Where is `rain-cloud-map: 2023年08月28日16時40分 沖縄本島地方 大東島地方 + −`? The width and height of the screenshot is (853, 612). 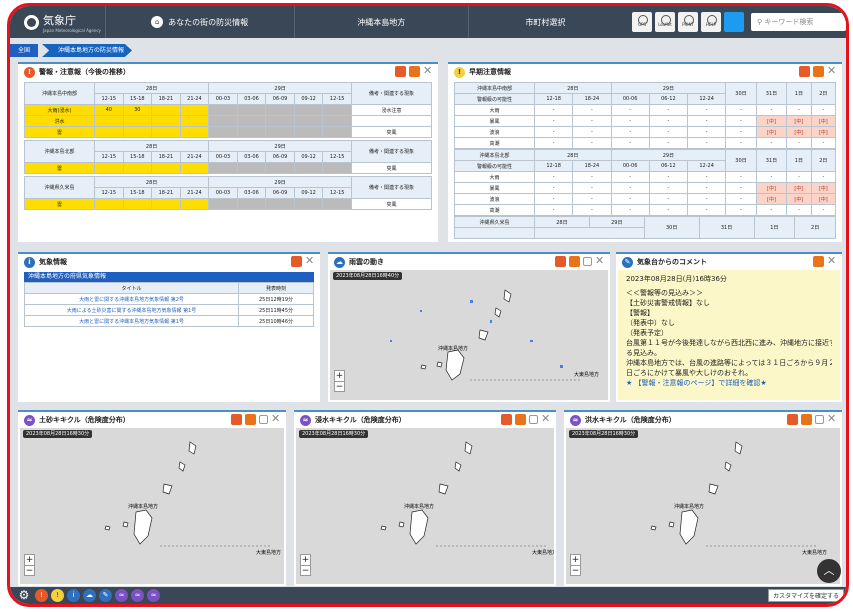
rain-cloud-map: 2023年08月28日16時40分 沖縄本島地方 大東島地方 + − is located at coordinates (469, 335).